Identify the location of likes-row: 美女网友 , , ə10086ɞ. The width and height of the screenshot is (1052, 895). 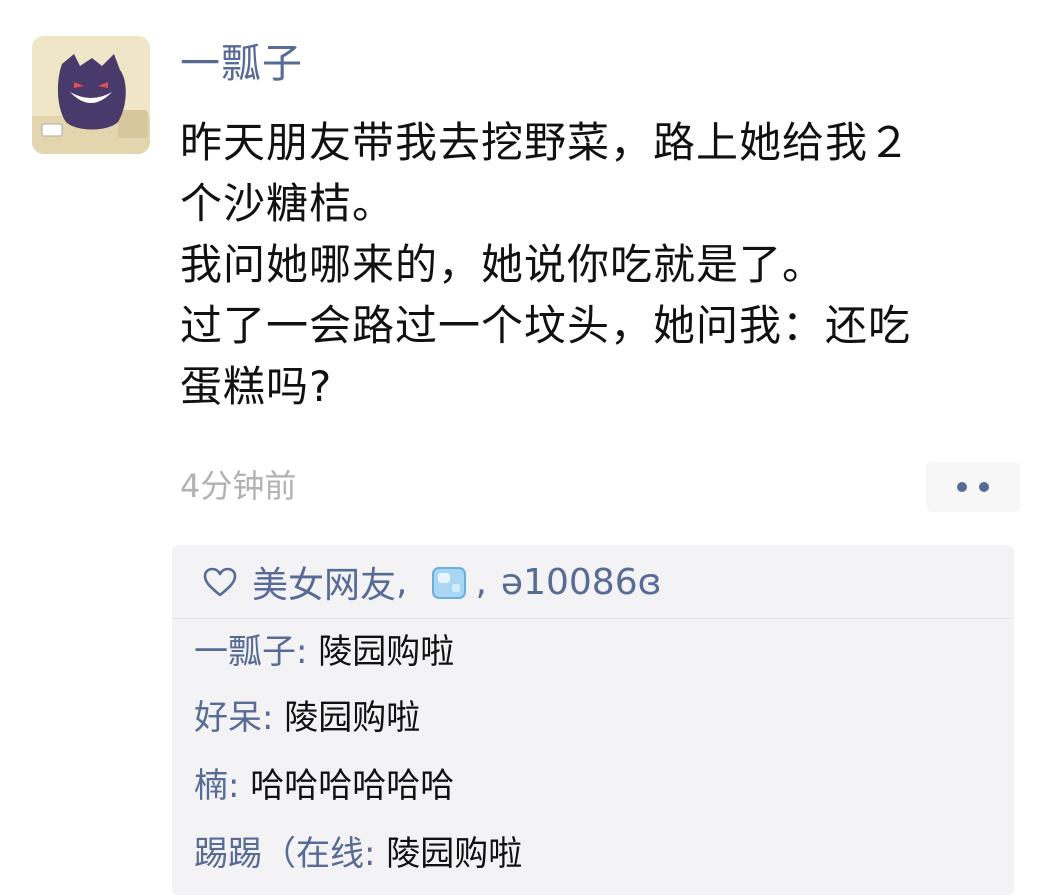
(432, 582).